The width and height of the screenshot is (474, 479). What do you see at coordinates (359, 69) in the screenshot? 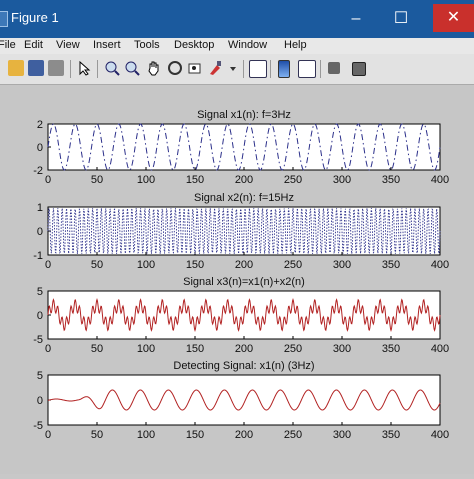
I see `show-plot-tools-icon` at bounding box center [359, 69].